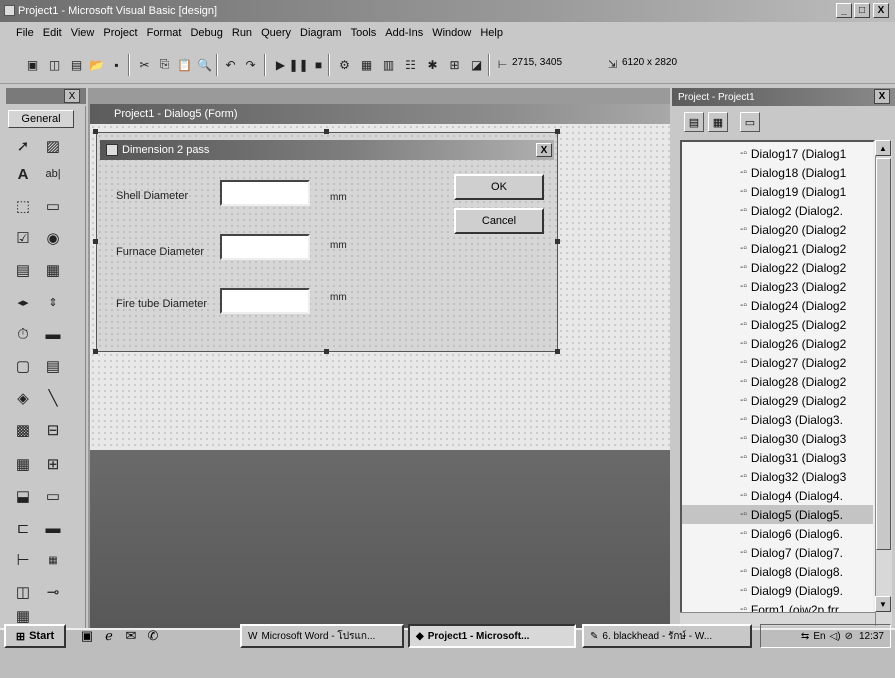 The image size is (895, 678). Describe the element at coordinates (777, 400) in the screenshot. I see `tree-item: -▫ Dialog29 (Dialog2` at that location.